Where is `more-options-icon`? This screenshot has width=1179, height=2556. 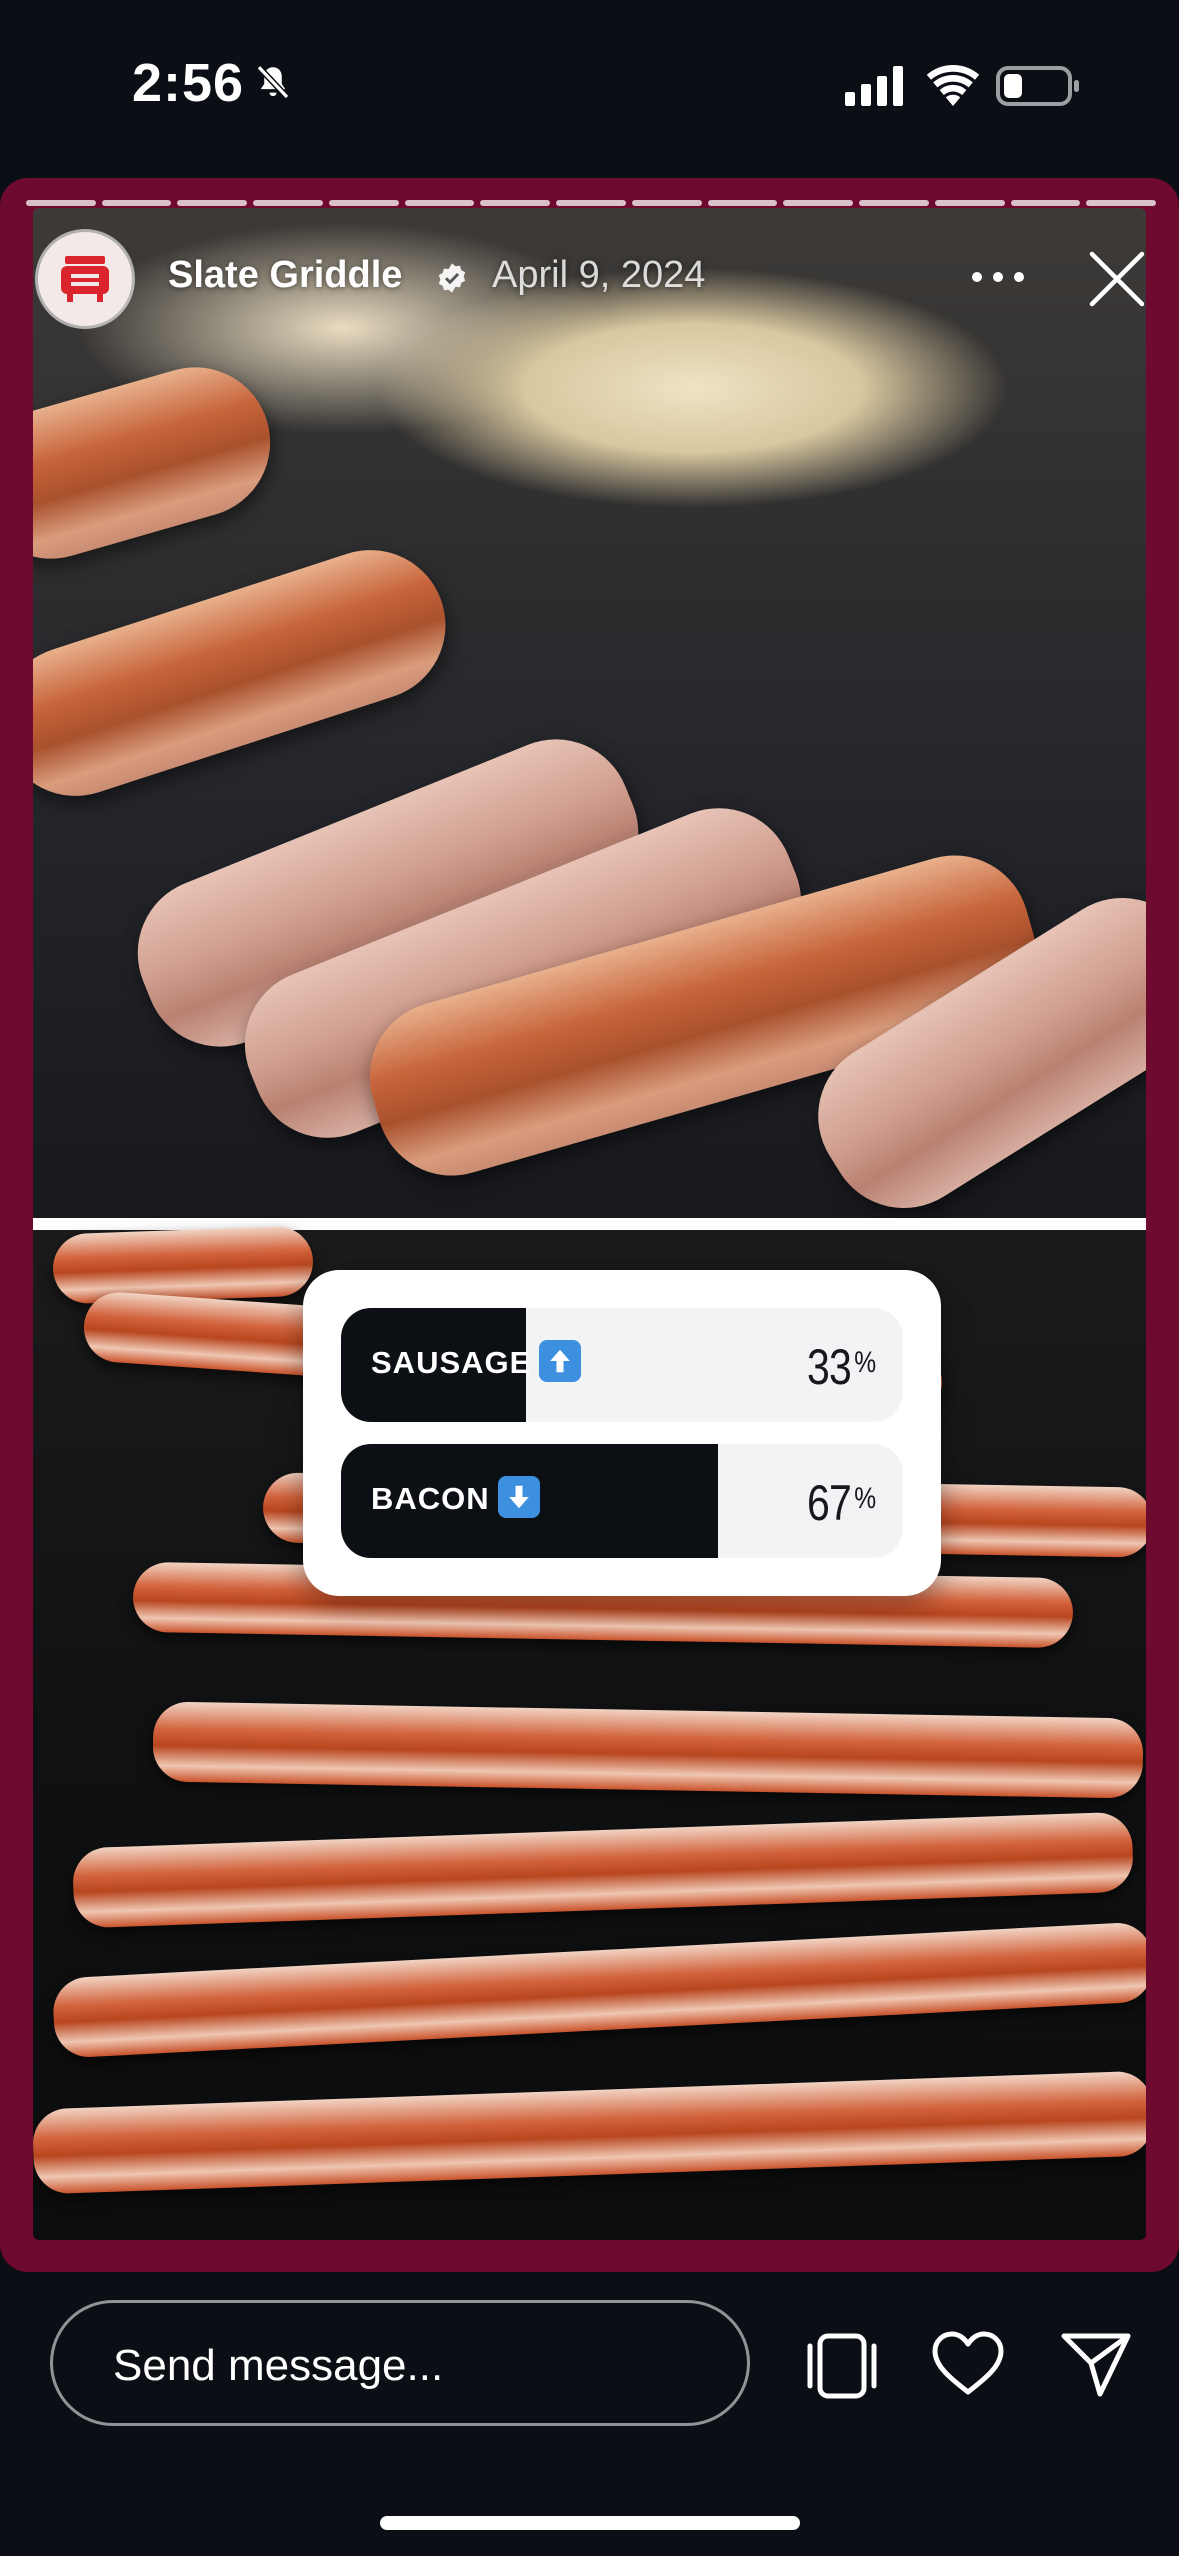 more-options-icon is located at coordinates (998, 277).